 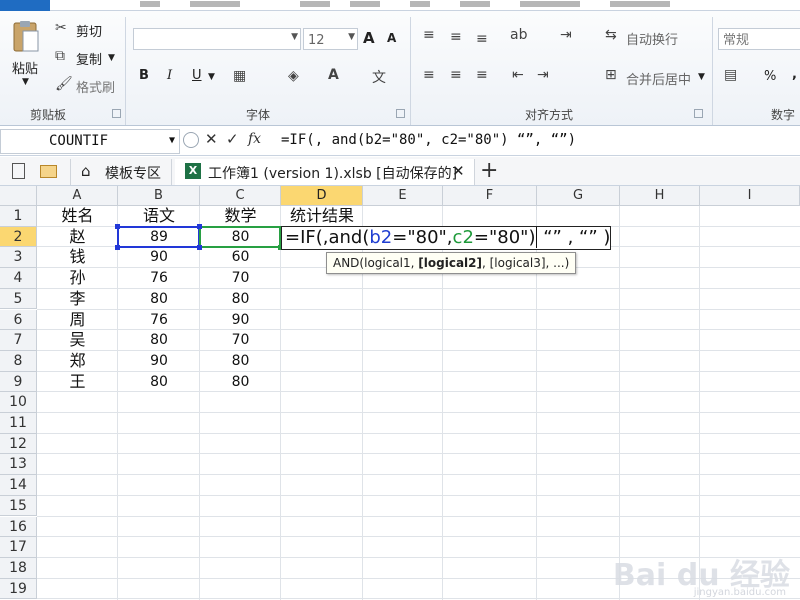 What do you see at coordinates (490, 196) in the screenshot?
I see `column-header-f: F` at bounding box center [490, 196].